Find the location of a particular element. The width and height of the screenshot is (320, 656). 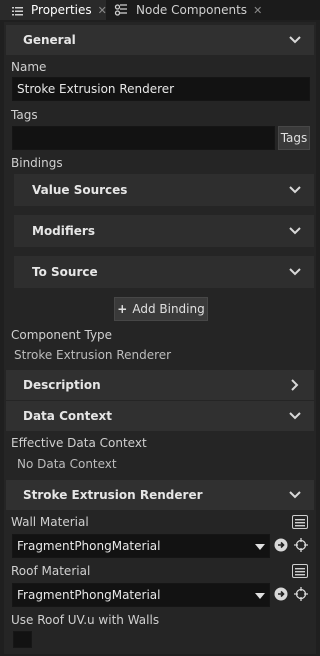

use-roof-uv-label: Use Roof UV.u with Walls is located at coordinates (85, 620).